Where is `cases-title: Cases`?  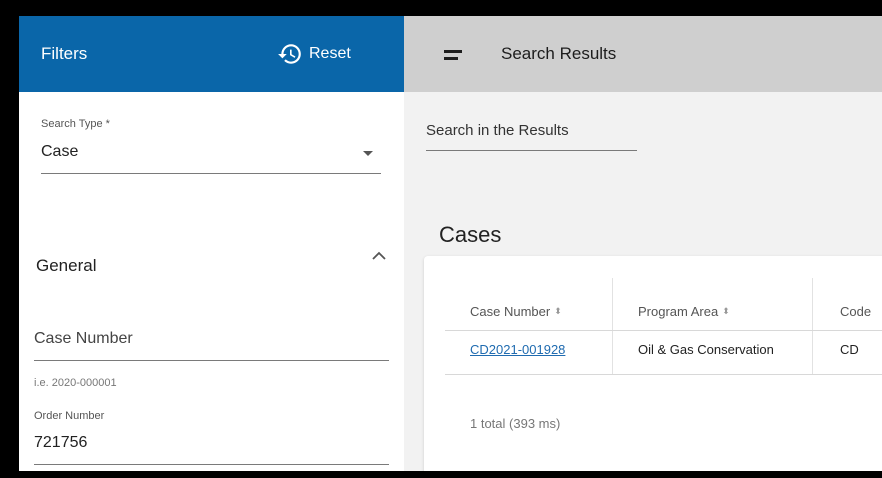 cases-title: Cases is located at coordinates (470, 234).